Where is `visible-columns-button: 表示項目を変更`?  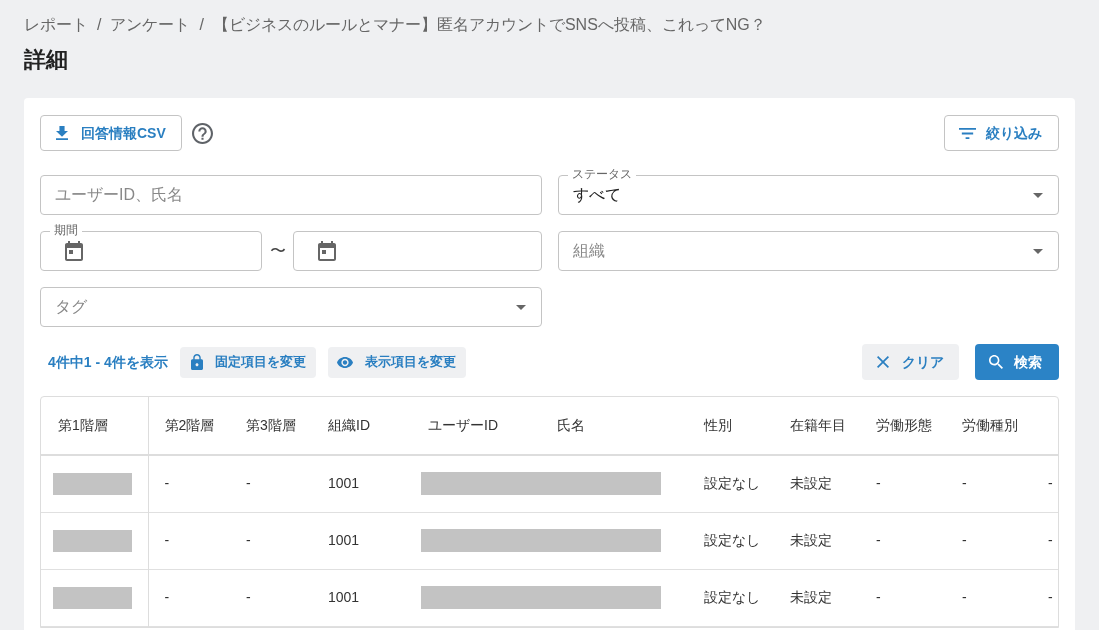
visible-columns-button: 表示項目を変更 is located at coordinates (396, 362).